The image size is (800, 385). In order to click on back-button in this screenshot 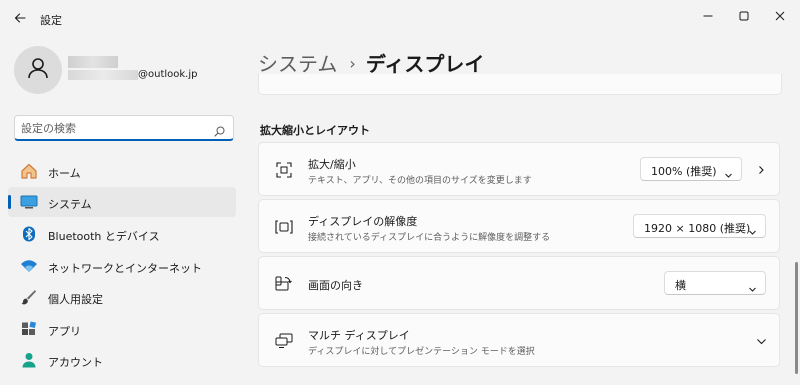, I will do `click(20, 18)`.